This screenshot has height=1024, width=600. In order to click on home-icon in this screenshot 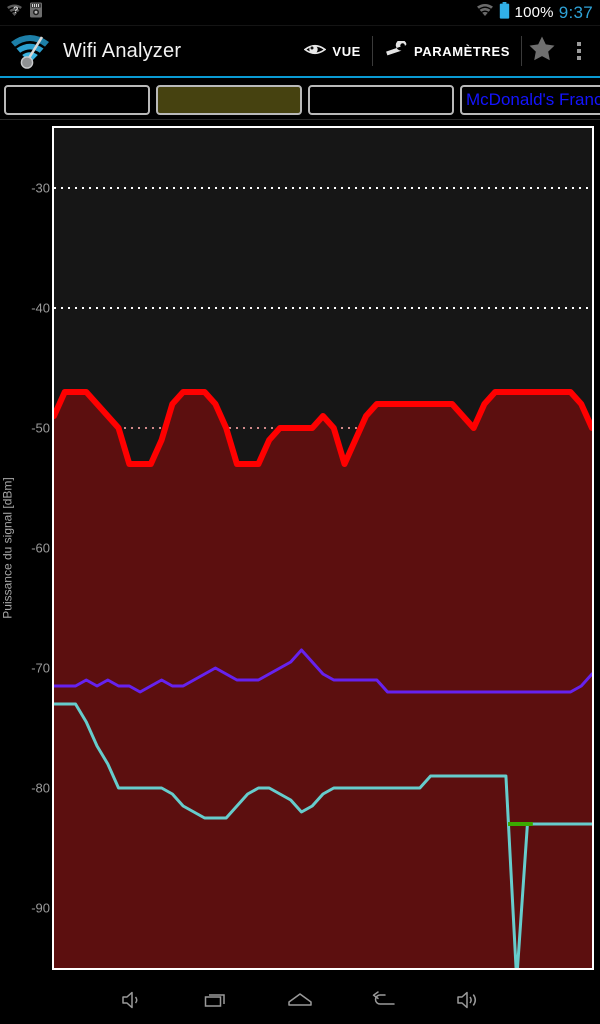, I will do `click(300, 1000)`.